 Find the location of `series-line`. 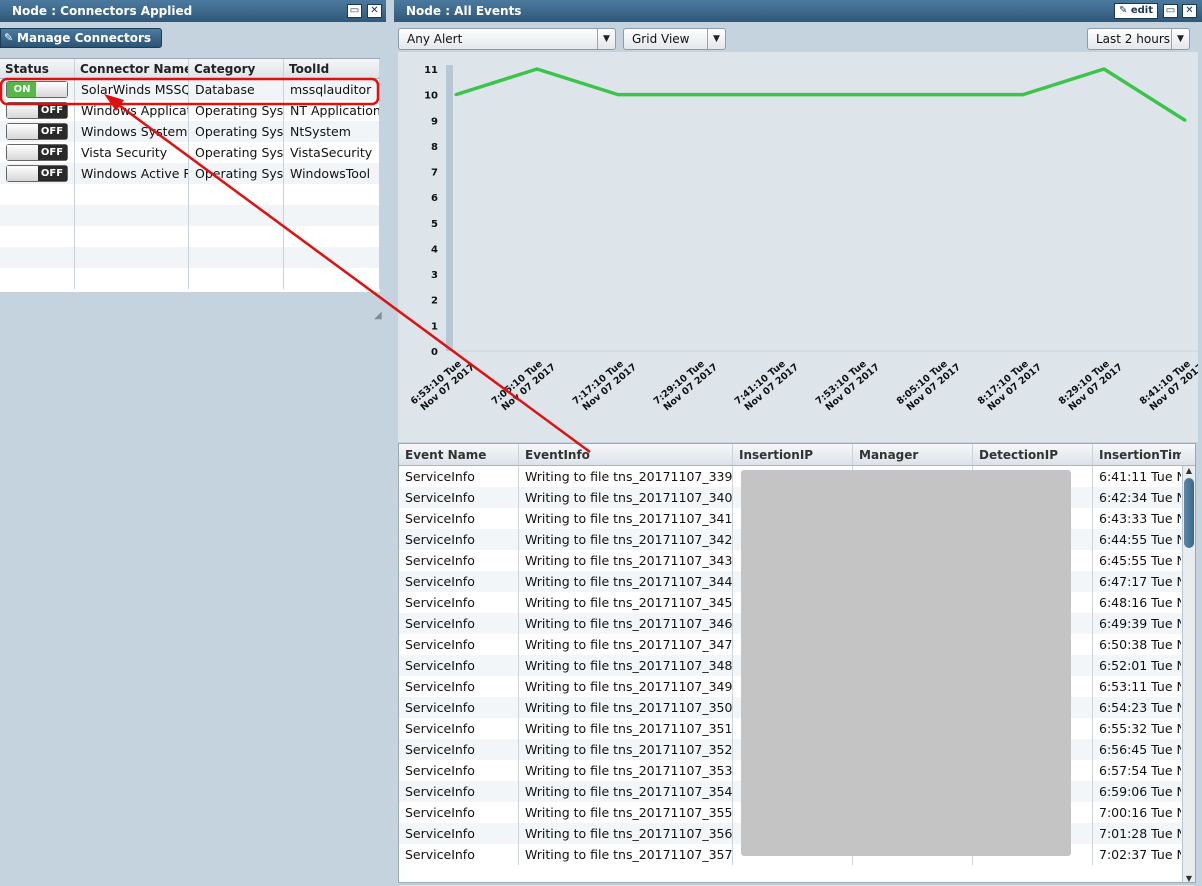

series-line is located at coordinates (820, 94).